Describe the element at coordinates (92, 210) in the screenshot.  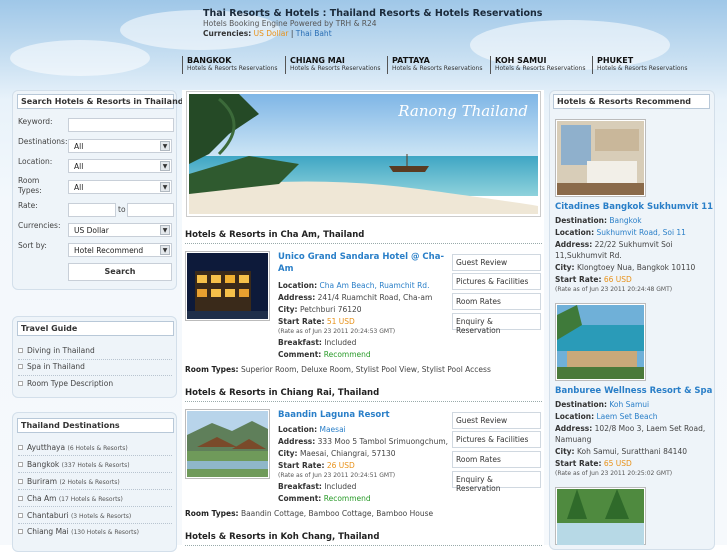
I see `rate-min-input` at that location.